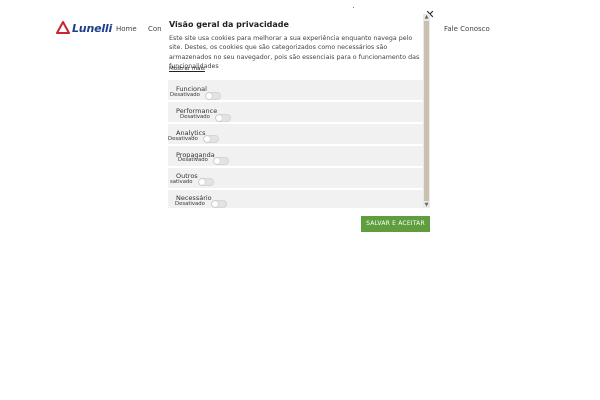 Image resolution: width=600 pixels, height=400 pixels. Describe the element at coordinates (211, 139) in the screenshot. I see `toggle-analytics` at that location.